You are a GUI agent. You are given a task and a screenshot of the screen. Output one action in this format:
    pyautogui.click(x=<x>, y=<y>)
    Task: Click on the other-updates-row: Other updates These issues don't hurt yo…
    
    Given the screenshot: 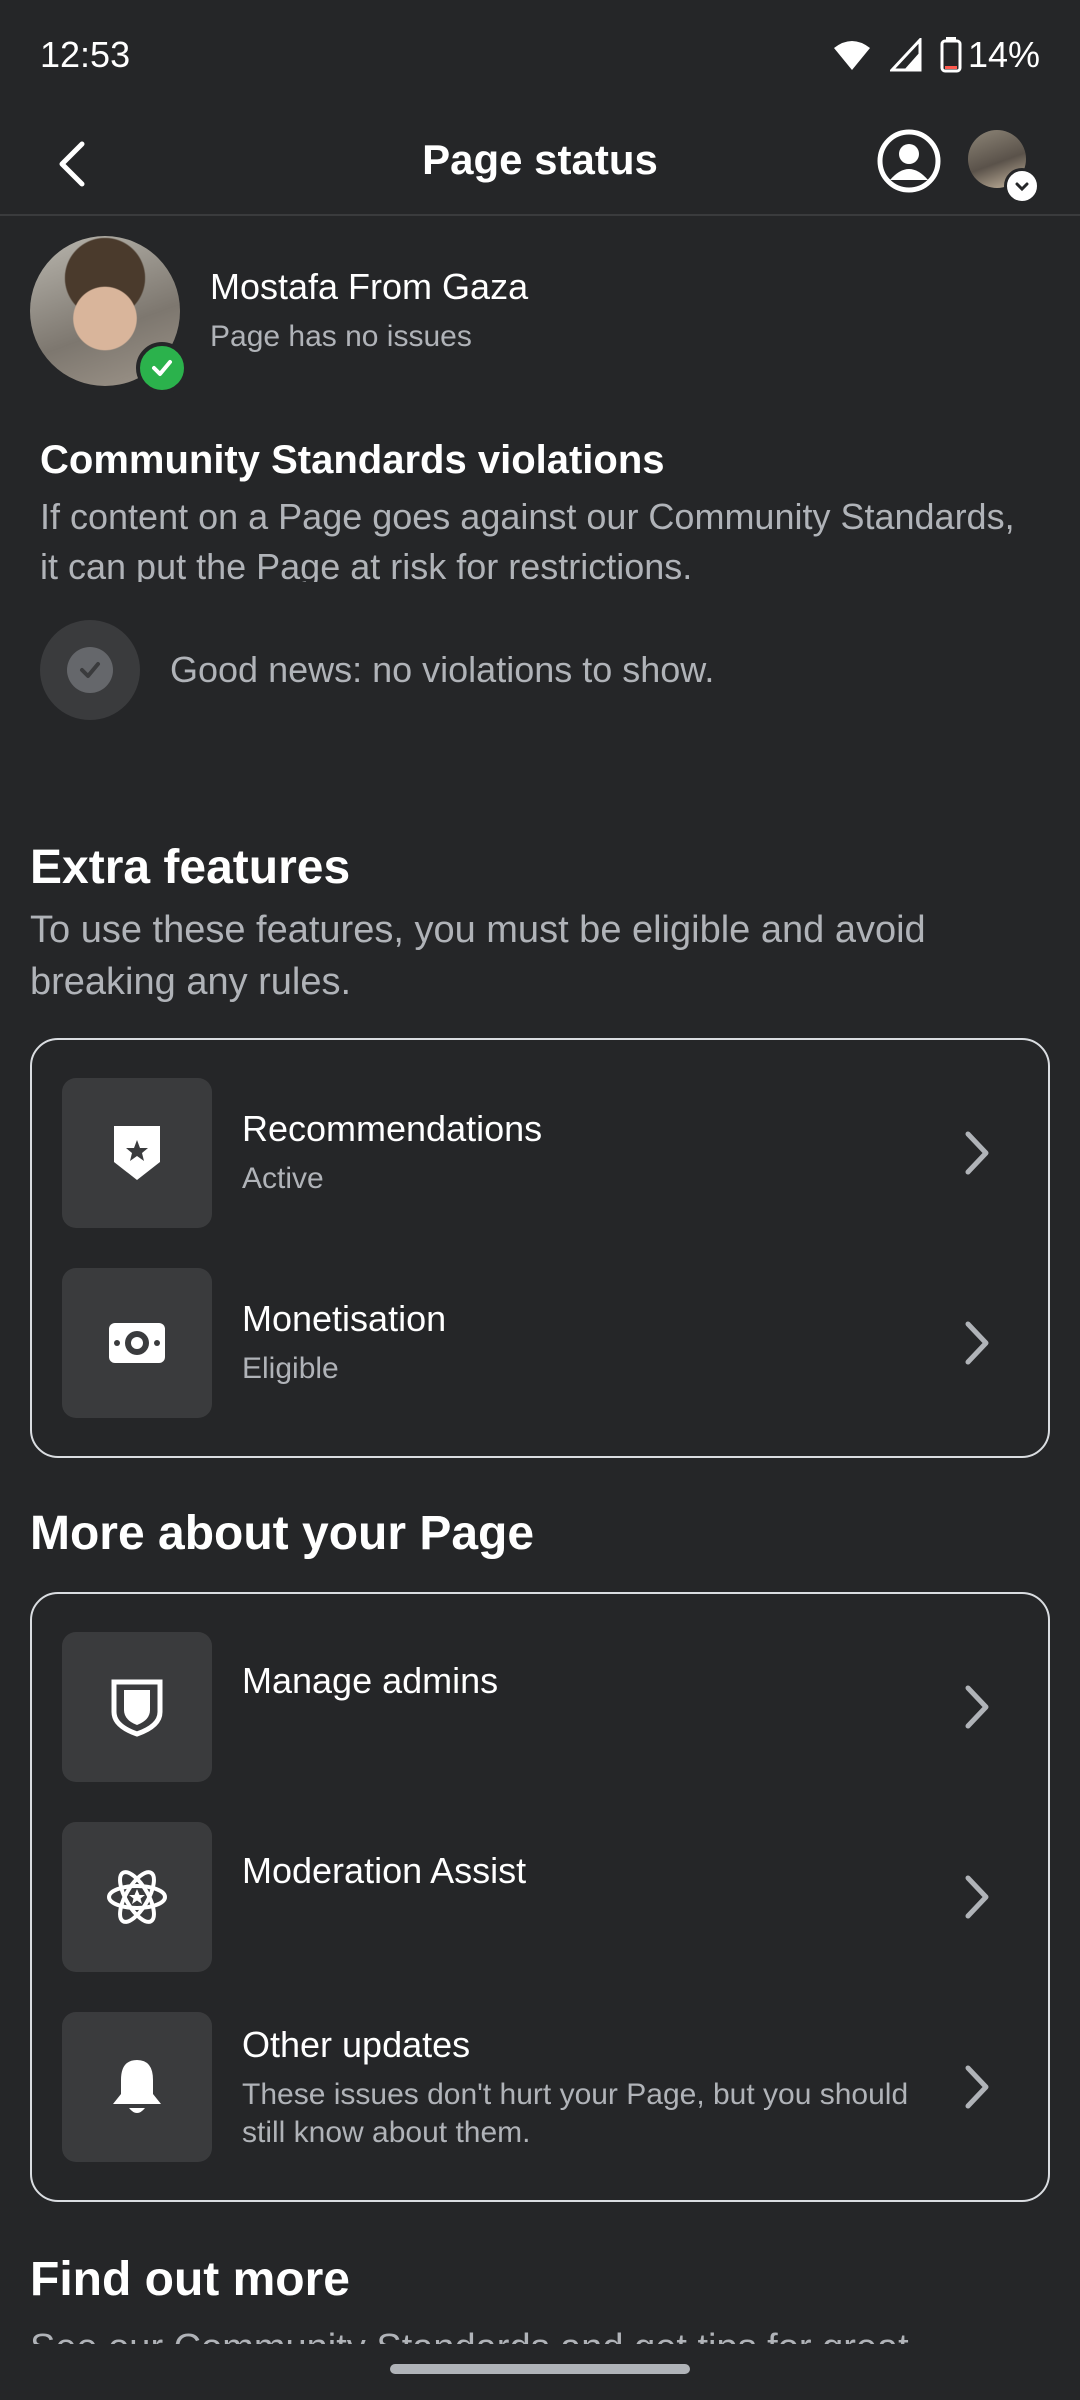 What is the action you would take?
    pyautogui.click(x=542, y=2087)
    